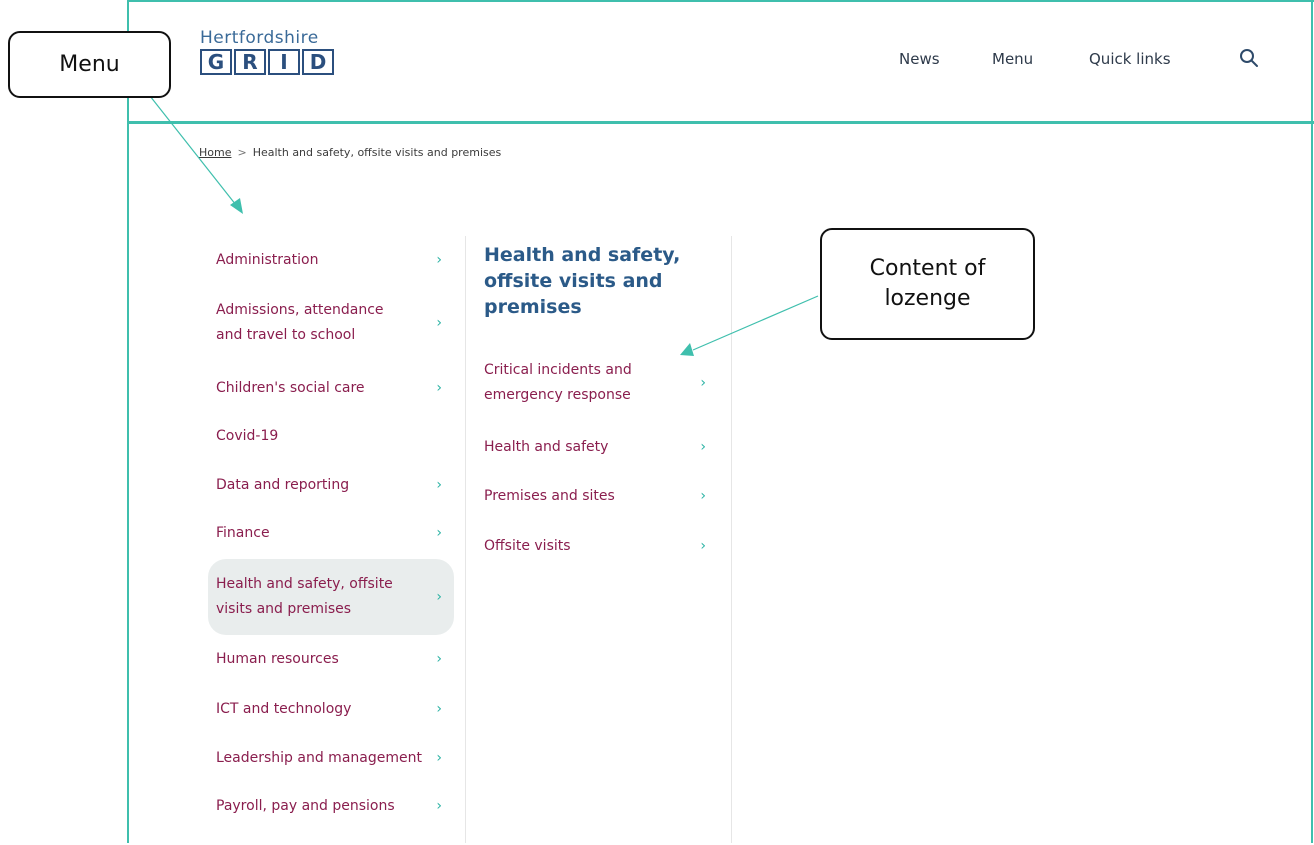  I want to click on content-annotation-arrow-line, so click(755, 323).